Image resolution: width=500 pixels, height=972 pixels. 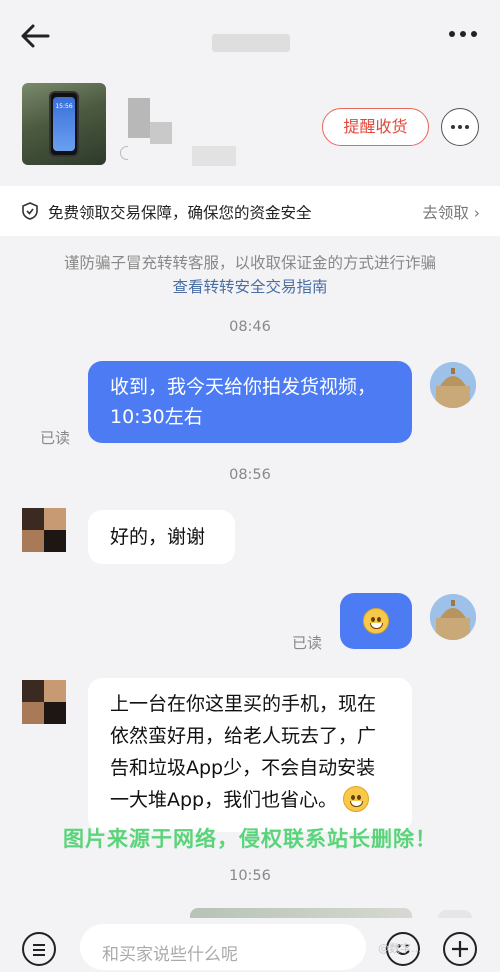 I want to click on smiling-face-icon, so click(x=356, y=798).